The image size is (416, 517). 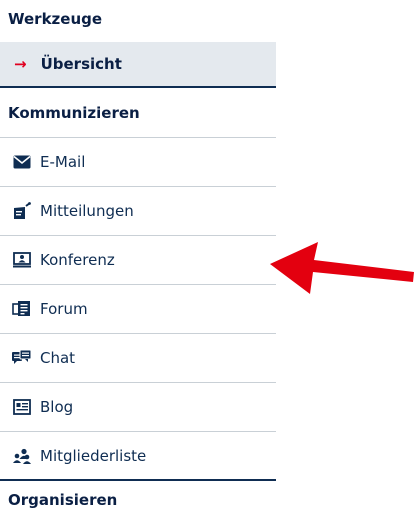 What do you see at coordinates (20, 64) in the screenshot?
I see `arrow-right-icon: →` at bounding box center [20, 64].